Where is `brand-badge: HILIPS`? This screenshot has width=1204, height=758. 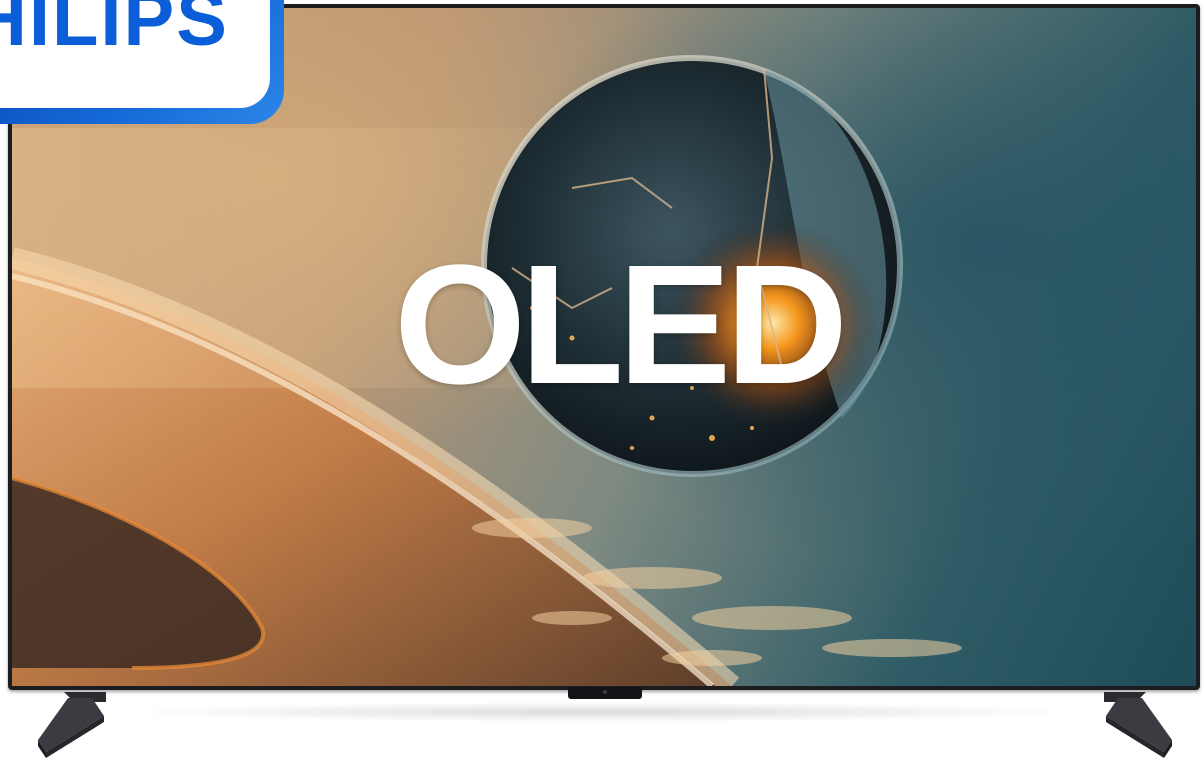
brand-badge: HILIPS is located at coordinates (142, 62).